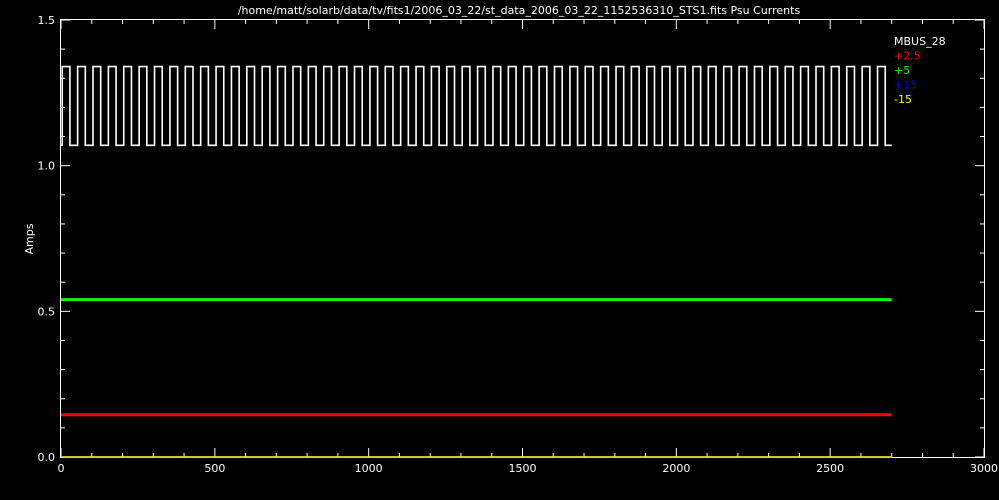 The image size is (999, 500). I want to click on legend-entry: +15, so click(905, 85).